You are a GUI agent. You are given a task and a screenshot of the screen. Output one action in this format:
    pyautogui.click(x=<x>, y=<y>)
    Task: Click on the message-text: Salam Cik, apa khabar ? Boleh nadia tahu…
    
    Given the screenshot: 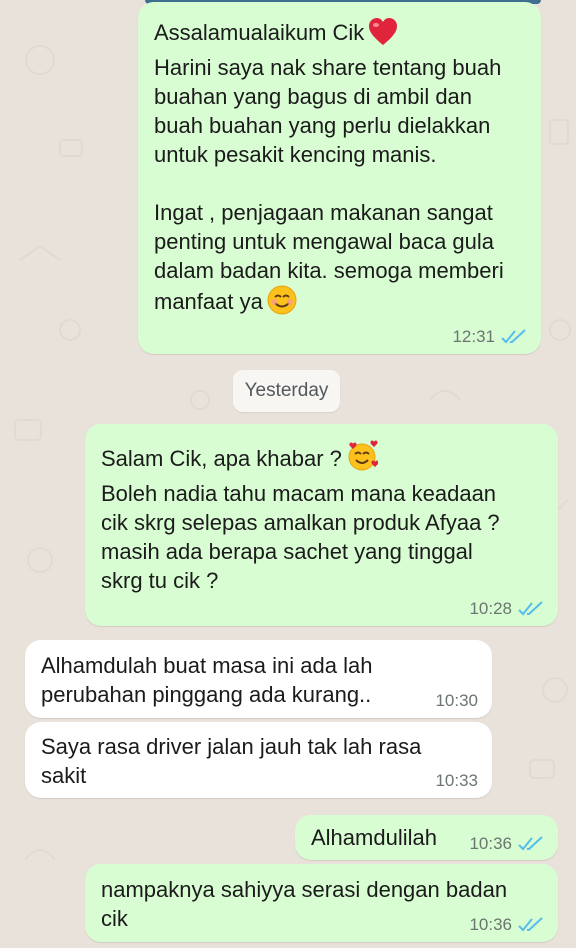 What is the action you would take?
    pyautogui.click(x=321, y=517)
    